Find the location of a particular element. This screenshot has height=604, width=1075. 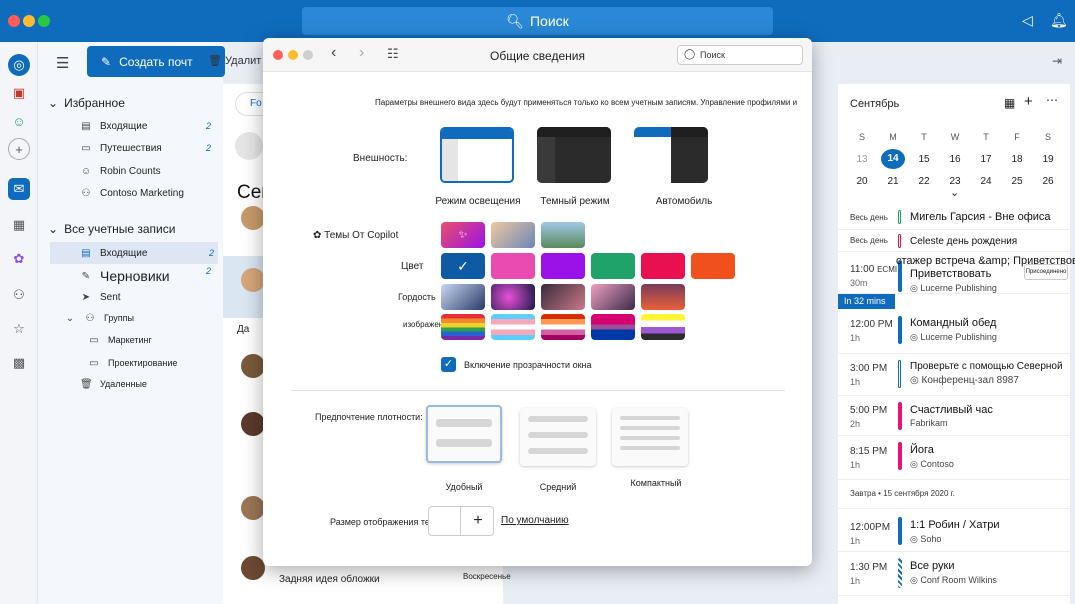

light-mode-option is located at coordinates (477, 155).